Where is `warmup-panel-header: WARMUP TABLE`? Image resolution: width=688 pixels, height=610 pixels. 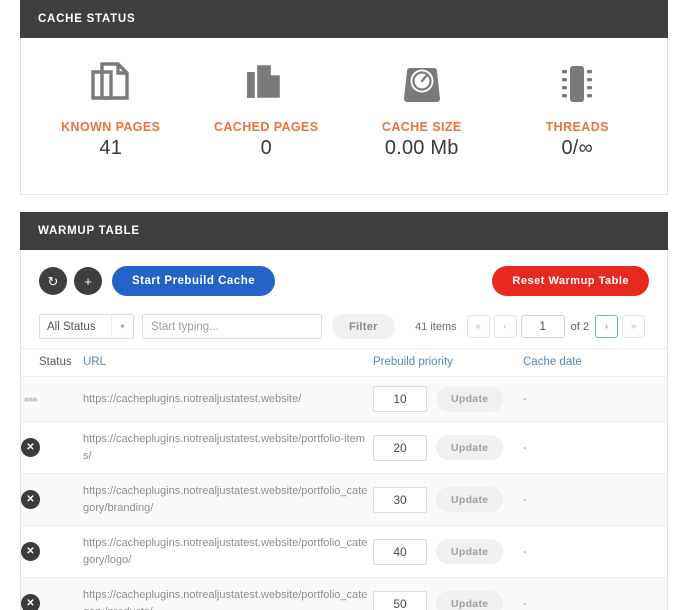 warmup-panel-header: WARMUP TABLE is located at coordinates (344, 231).